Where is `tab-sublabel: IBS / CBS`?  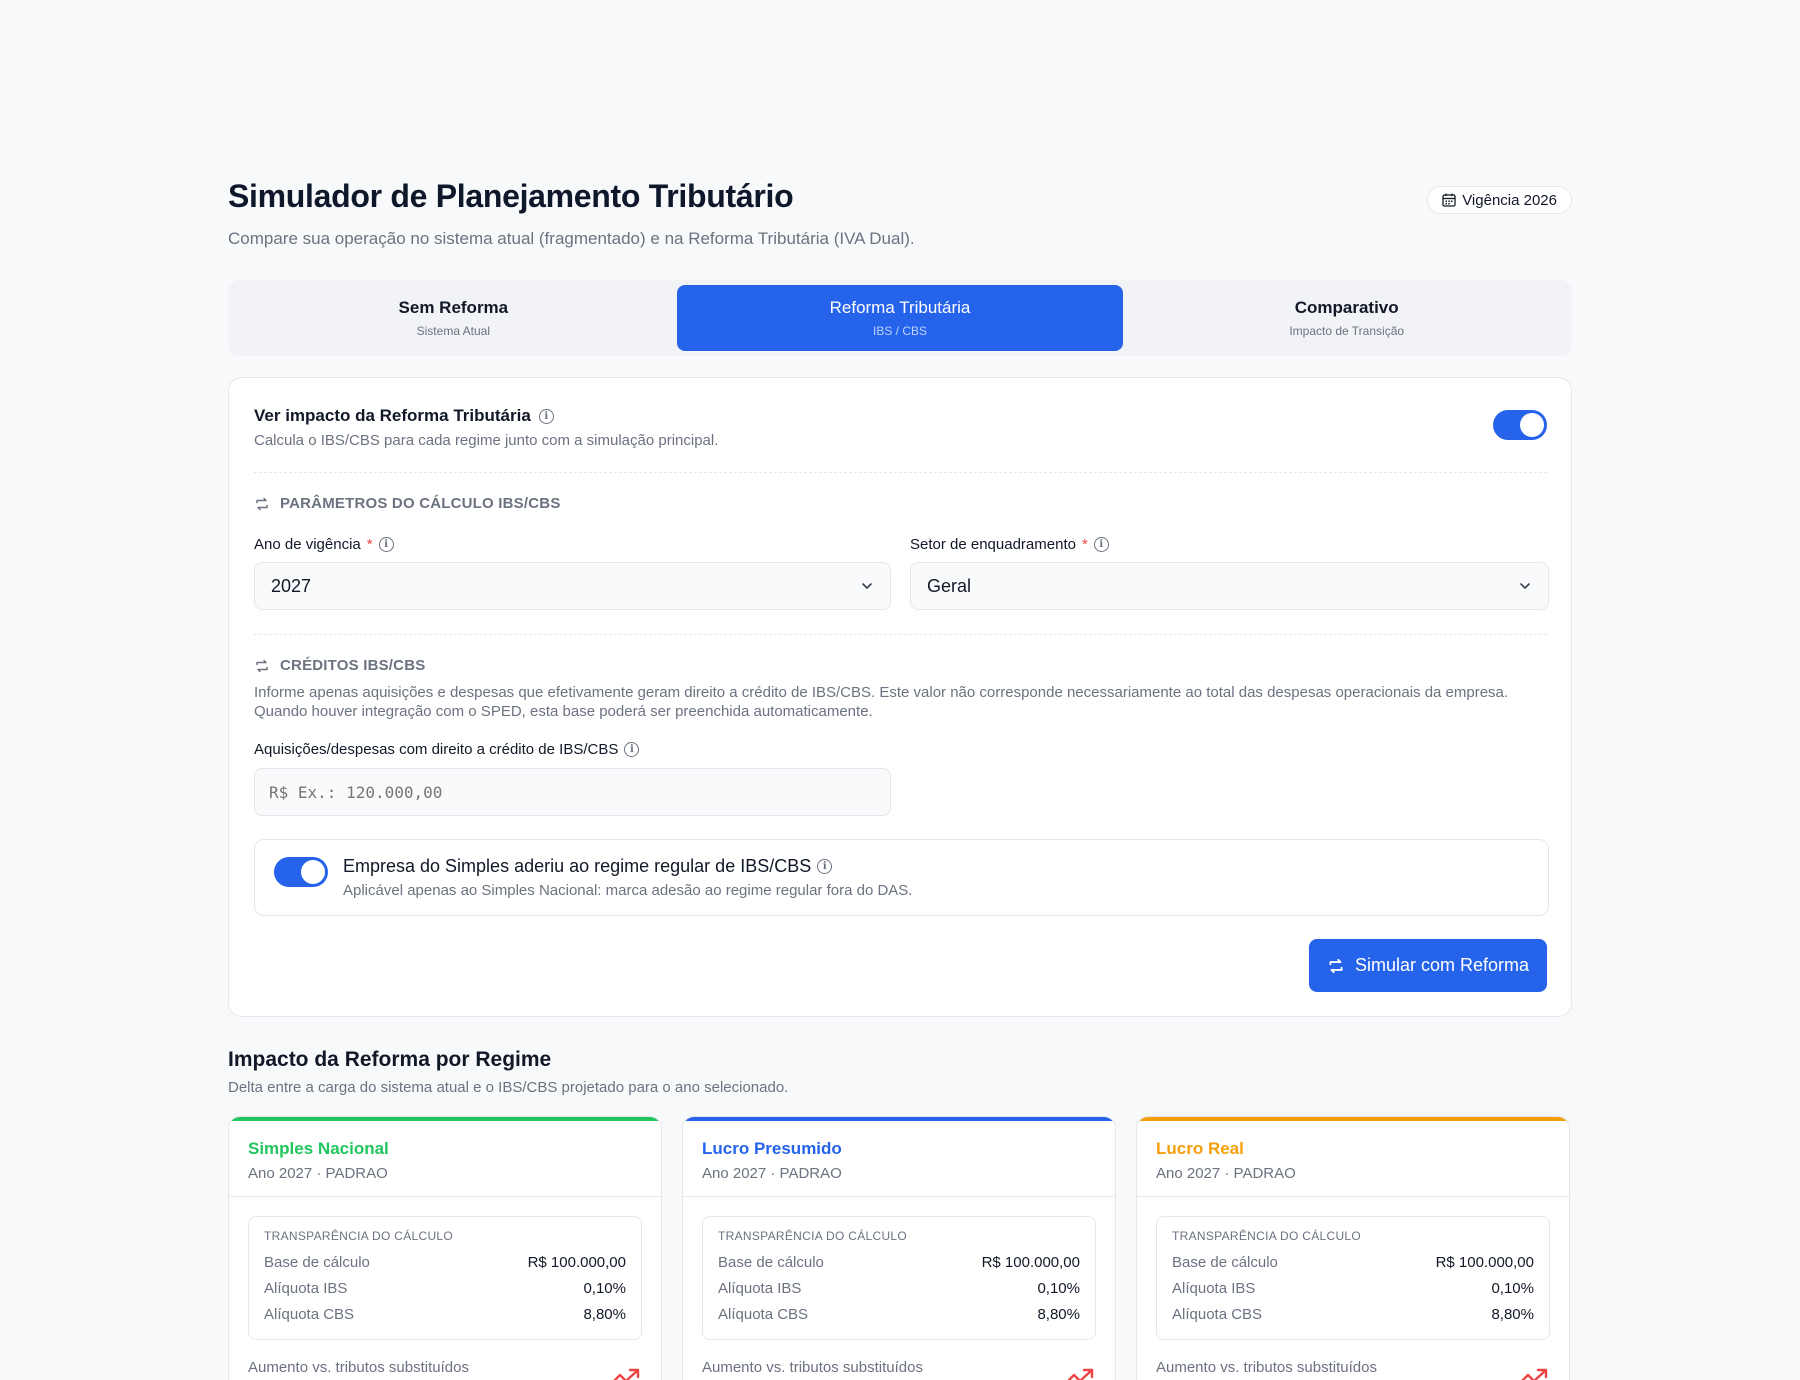
tab-sublabel: IBS / CBS is located at coordinates (900, 331).